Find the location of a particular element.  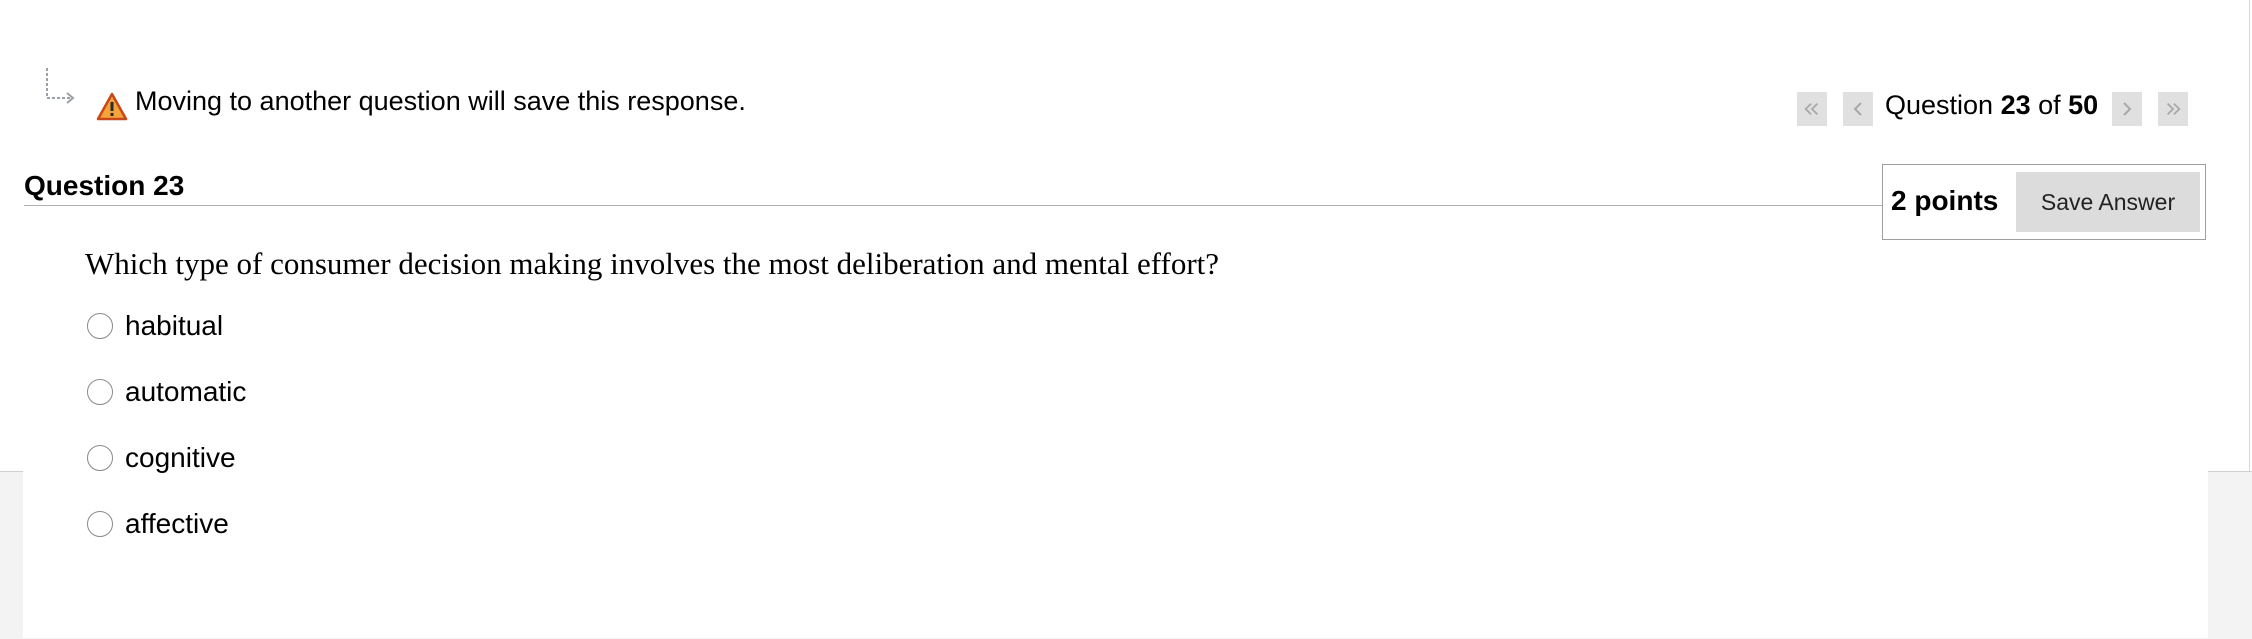

option-habitual: habitual is located at coordinates (155, 326).